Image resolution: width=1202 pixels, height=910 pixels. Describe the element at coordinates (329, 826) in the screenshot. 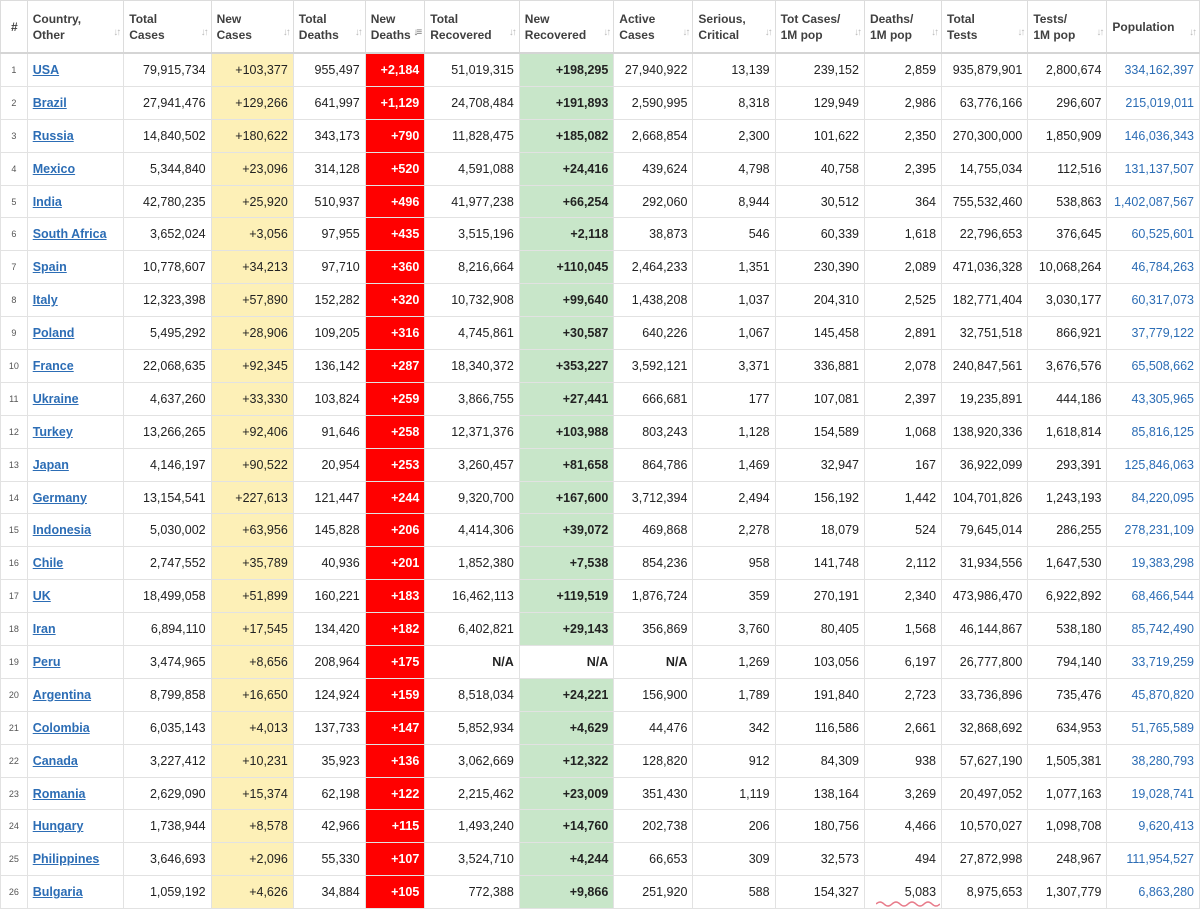

I see `cell-total-deaths: 42,966` at that location.